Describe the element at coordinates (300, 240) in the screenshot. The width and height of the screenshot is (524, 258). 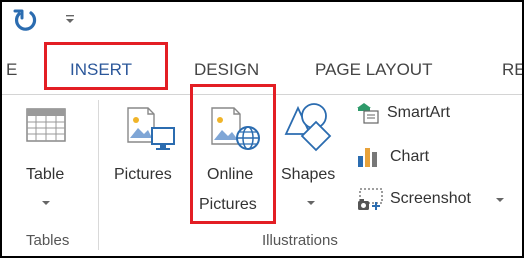
I see `illustrations-group-label: Illustrations` at that location.